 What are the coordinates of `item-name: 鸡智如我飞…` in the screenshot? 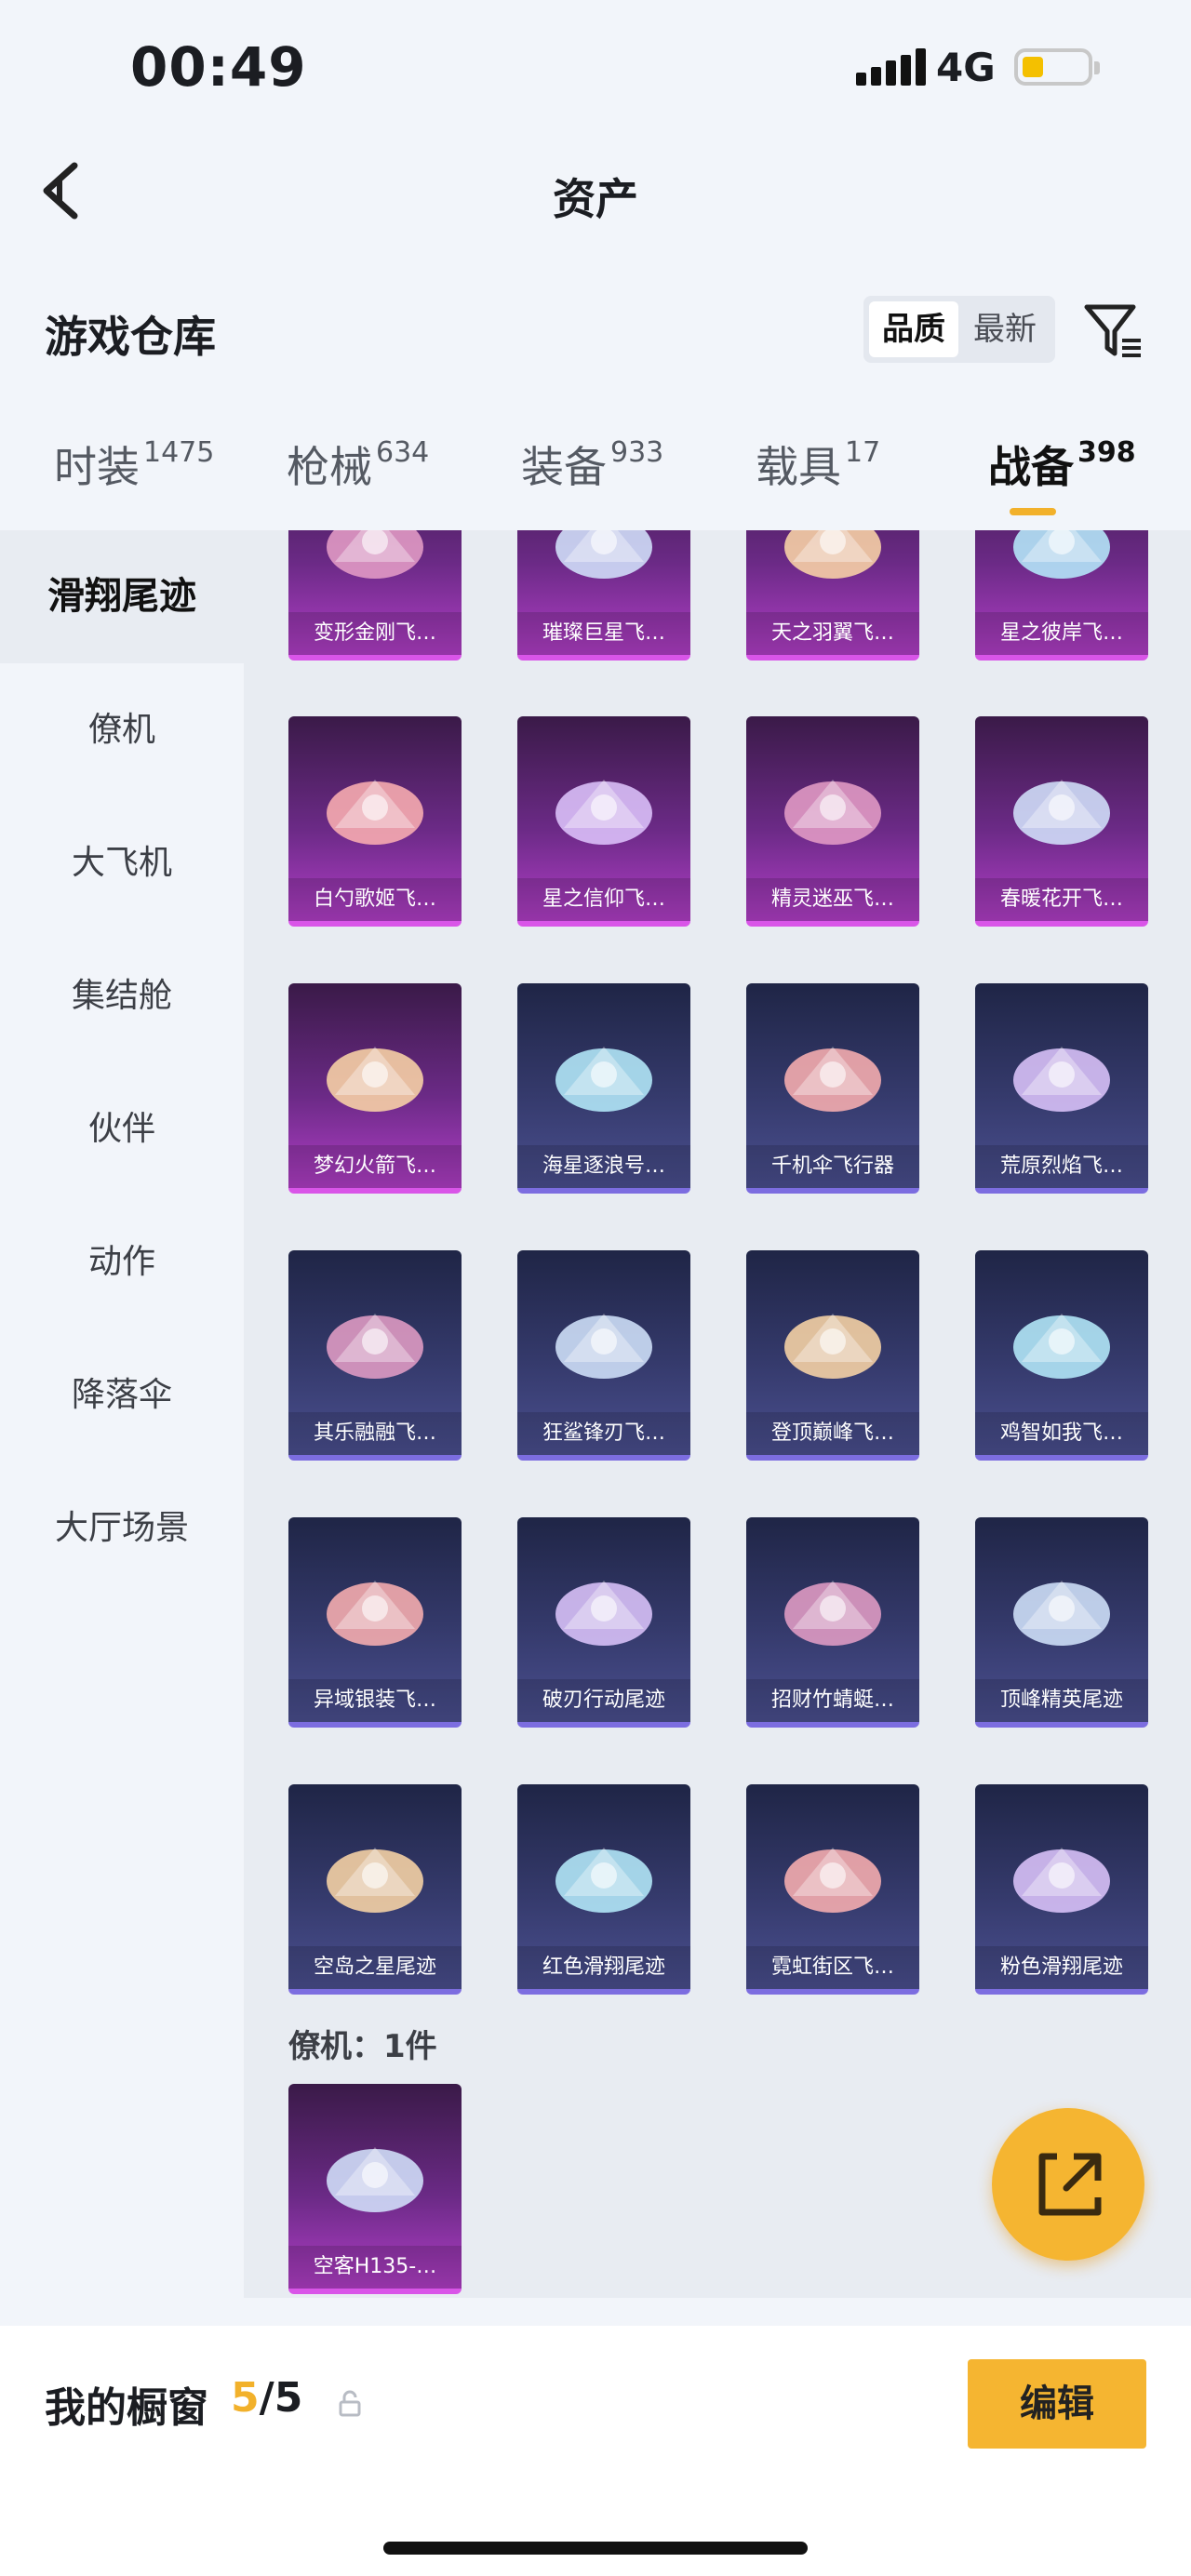 It's located at (1061, 1433).